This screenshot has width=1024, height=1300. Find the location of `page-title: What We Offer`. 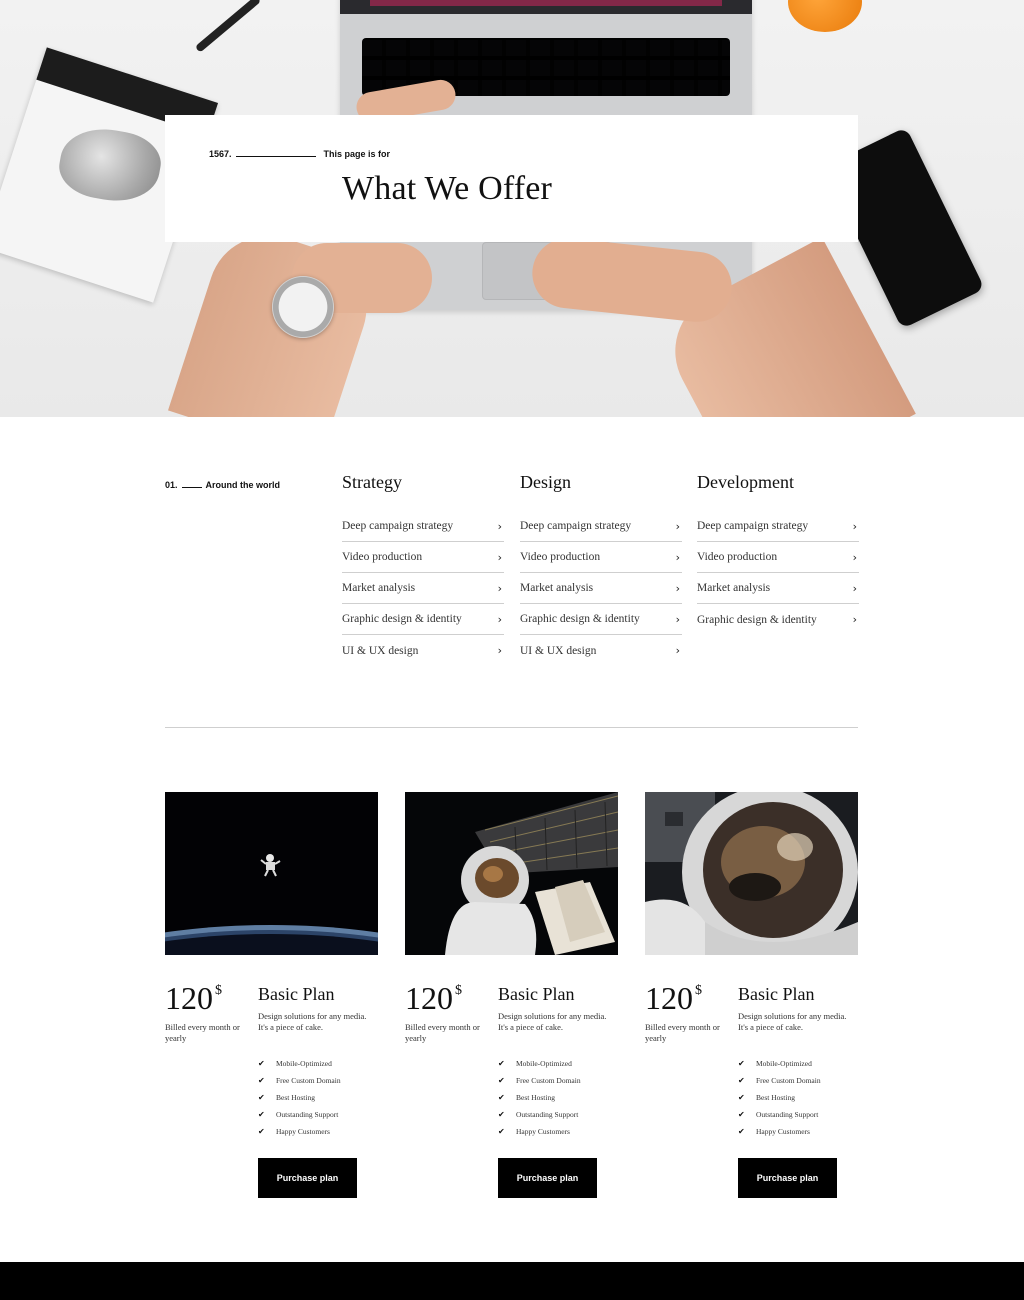

page-title: What We Offer is located at coordinates (447, 188).